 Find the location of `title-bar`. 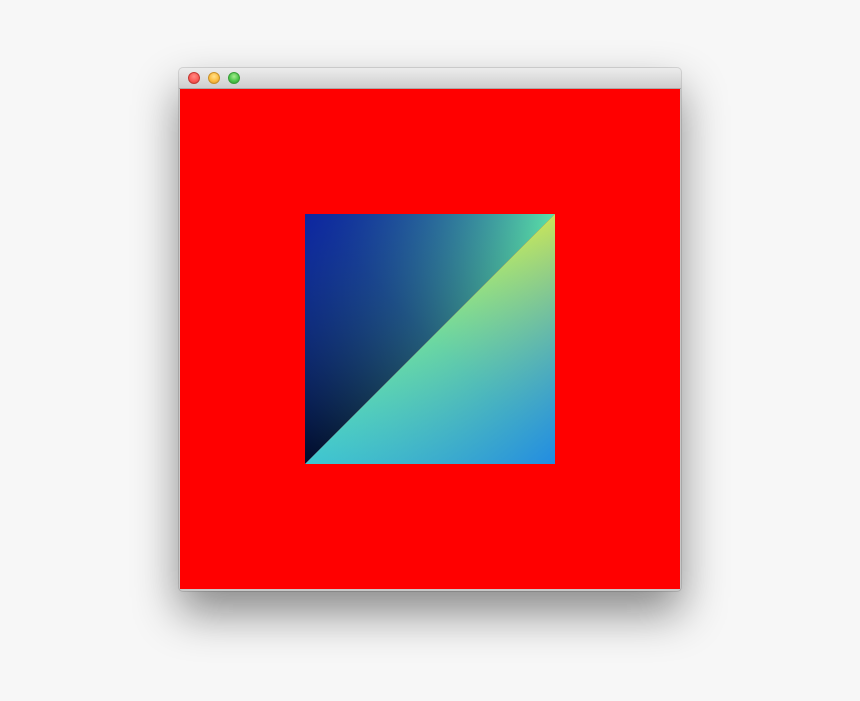

title-bar is located at coordinates (430, 78).